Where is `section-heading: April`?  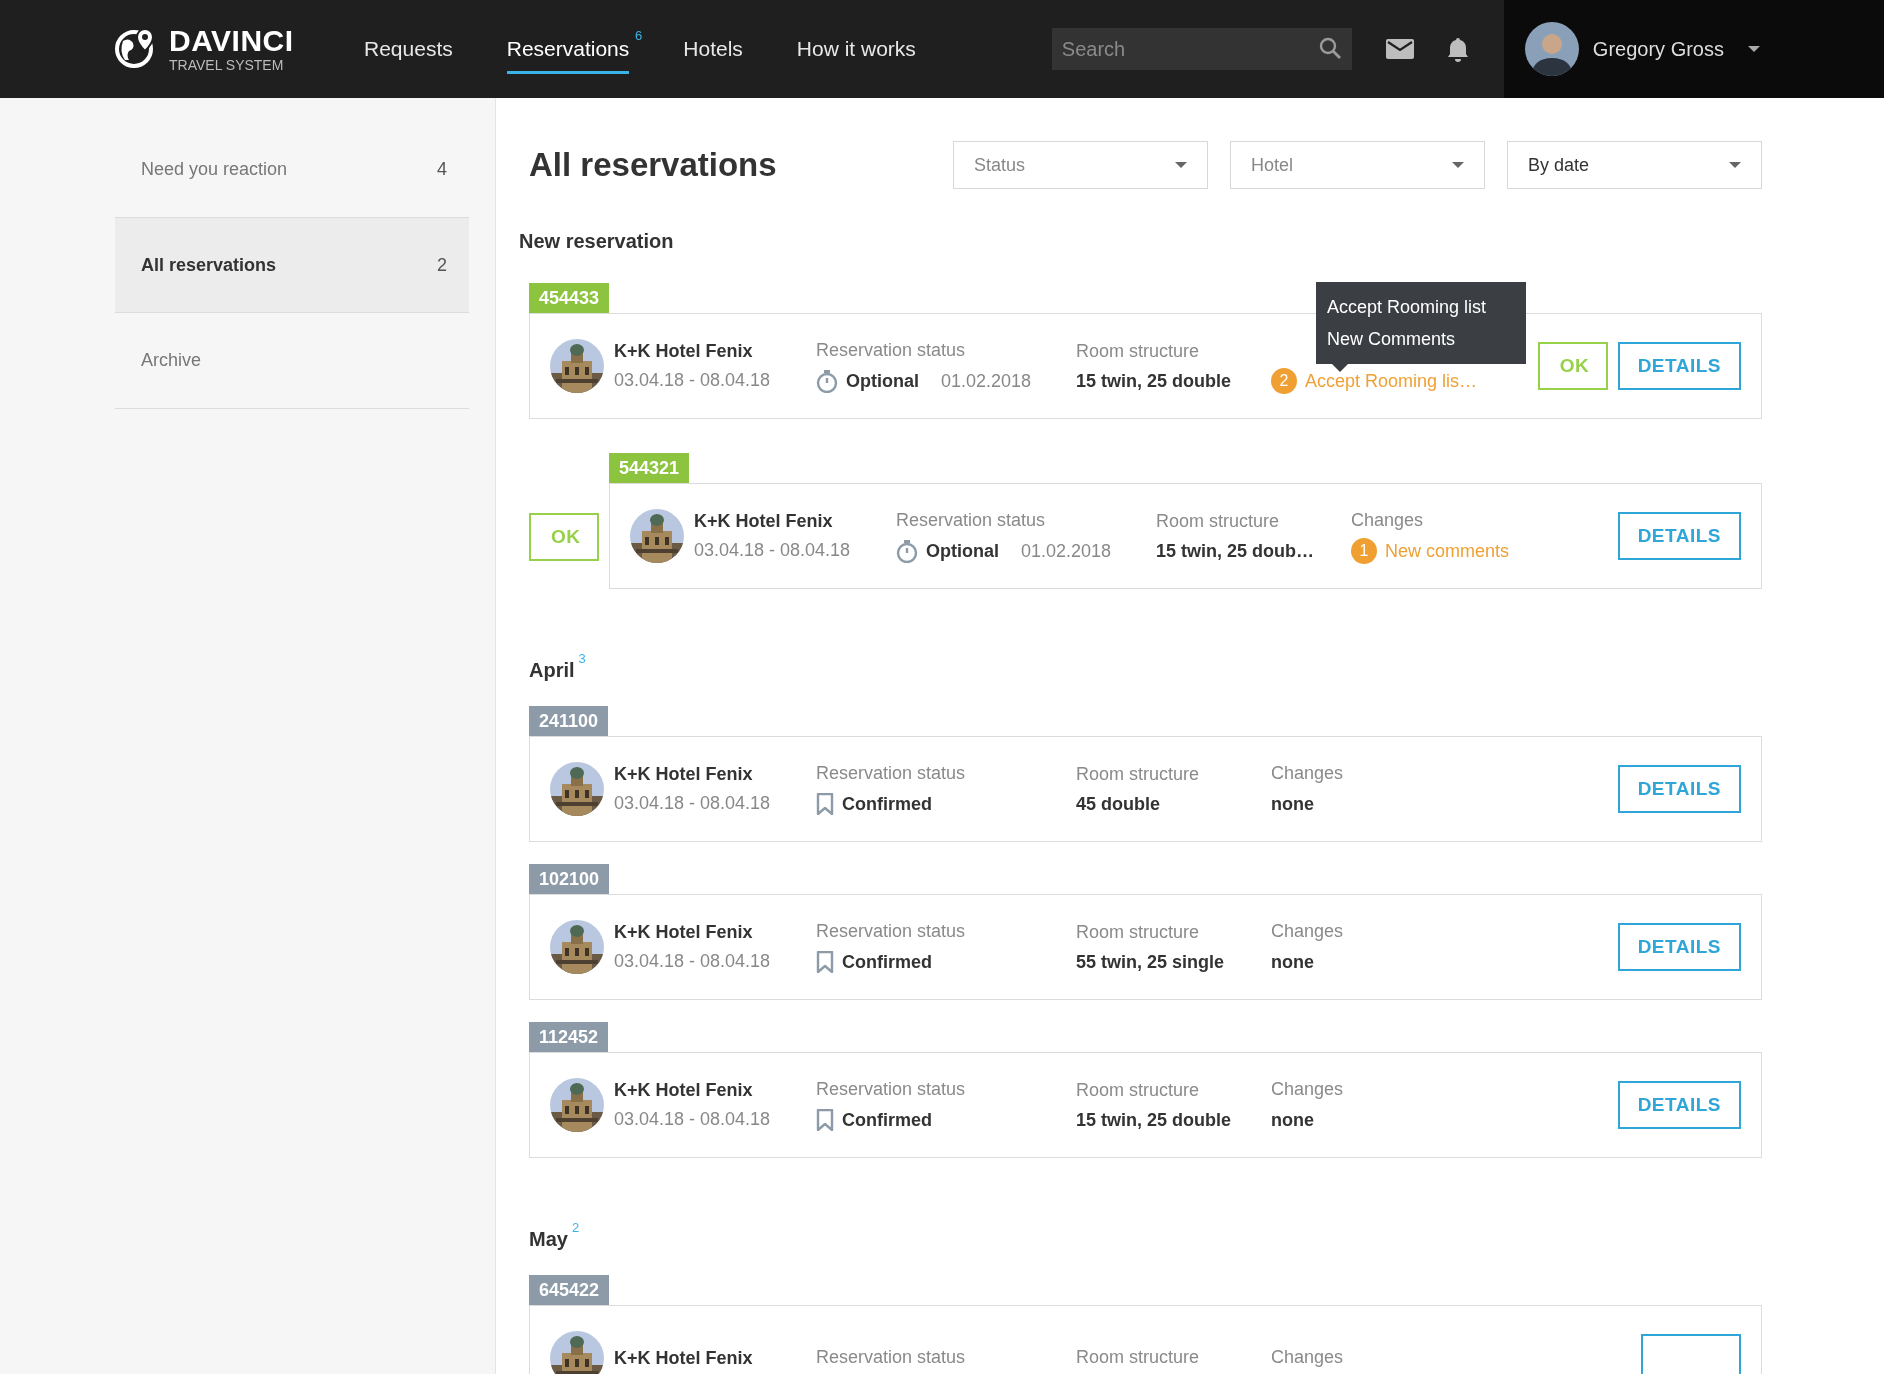 section-heading: April is located at coordinates (552, 670).